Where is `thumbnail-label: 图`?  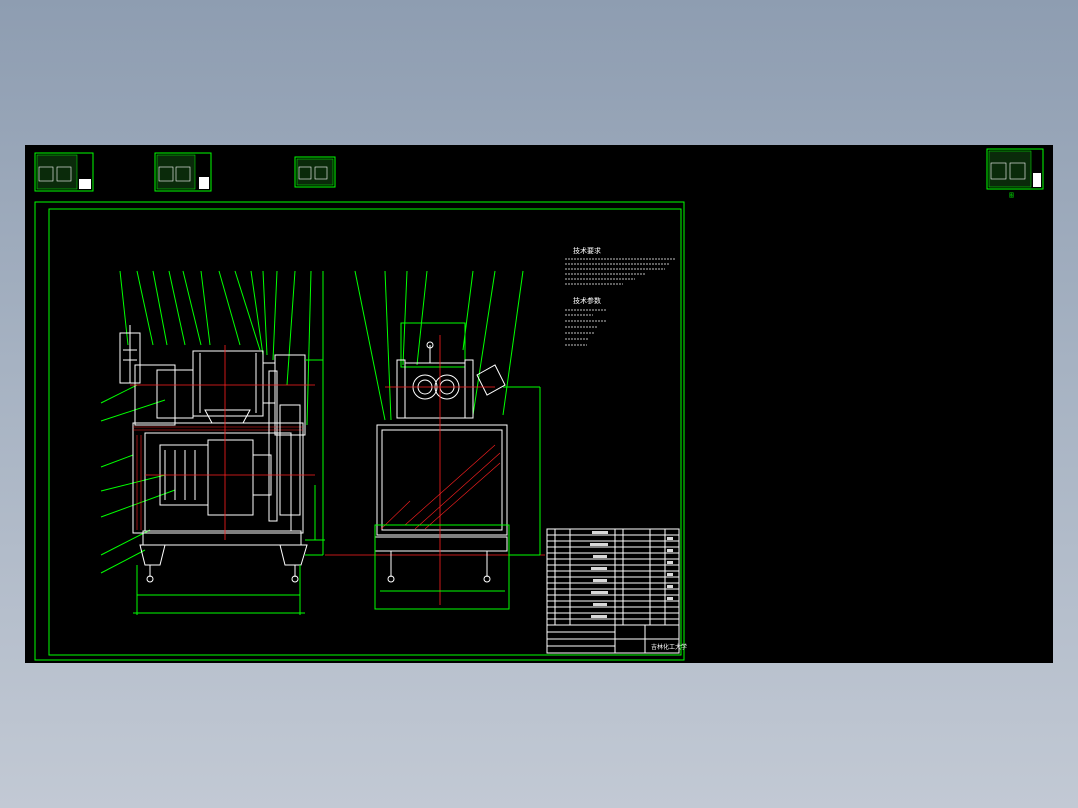
thumbnail-label: 图 is located at coordinates (1011, 196).